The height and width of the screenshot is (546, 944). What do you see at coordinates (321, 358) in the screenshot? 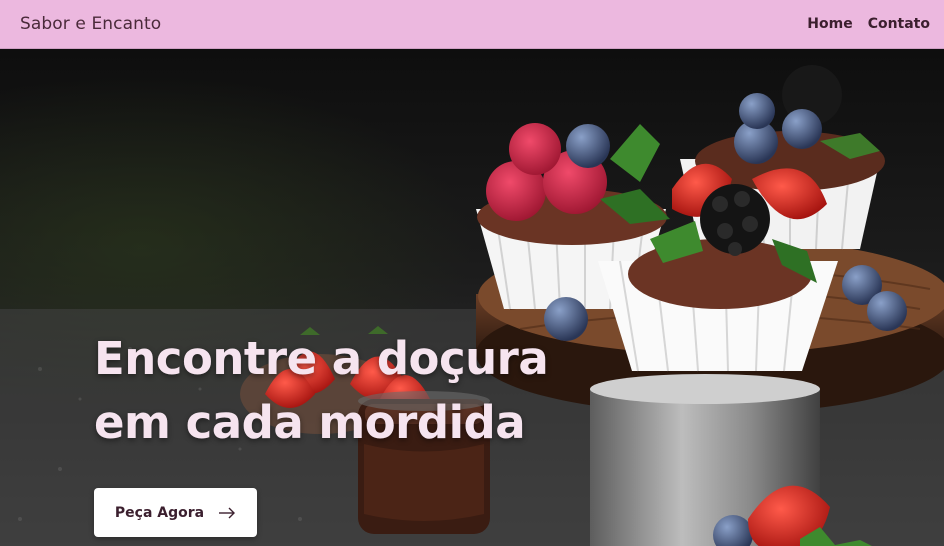
I see `hero-title-line-1: Encontre a doçura` at bounding box center [321, 358].